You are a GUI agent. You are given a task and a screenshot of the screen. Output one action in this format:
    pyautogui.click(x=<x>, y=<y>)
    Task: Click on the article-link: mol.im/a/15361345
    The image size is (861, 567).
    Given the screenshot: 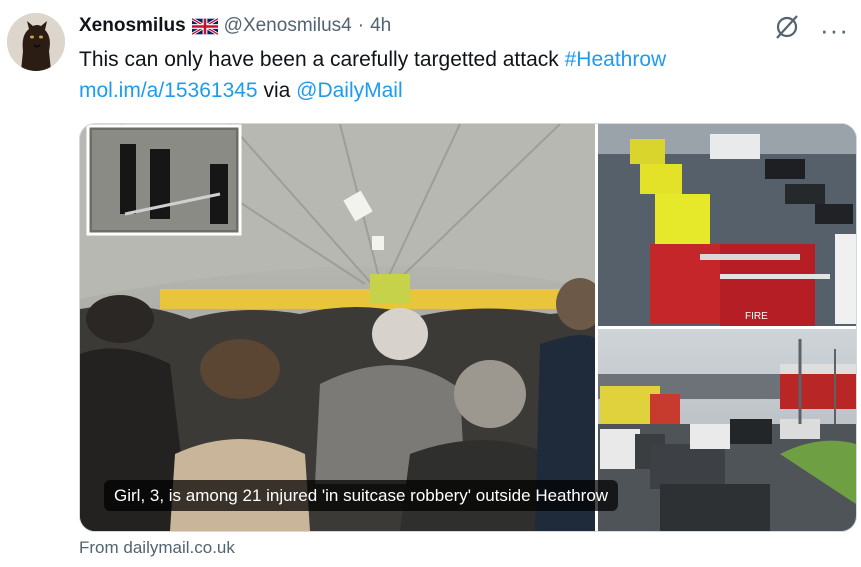 What is the action you would take?
    pyautogui.click(x=168, y=90)
    